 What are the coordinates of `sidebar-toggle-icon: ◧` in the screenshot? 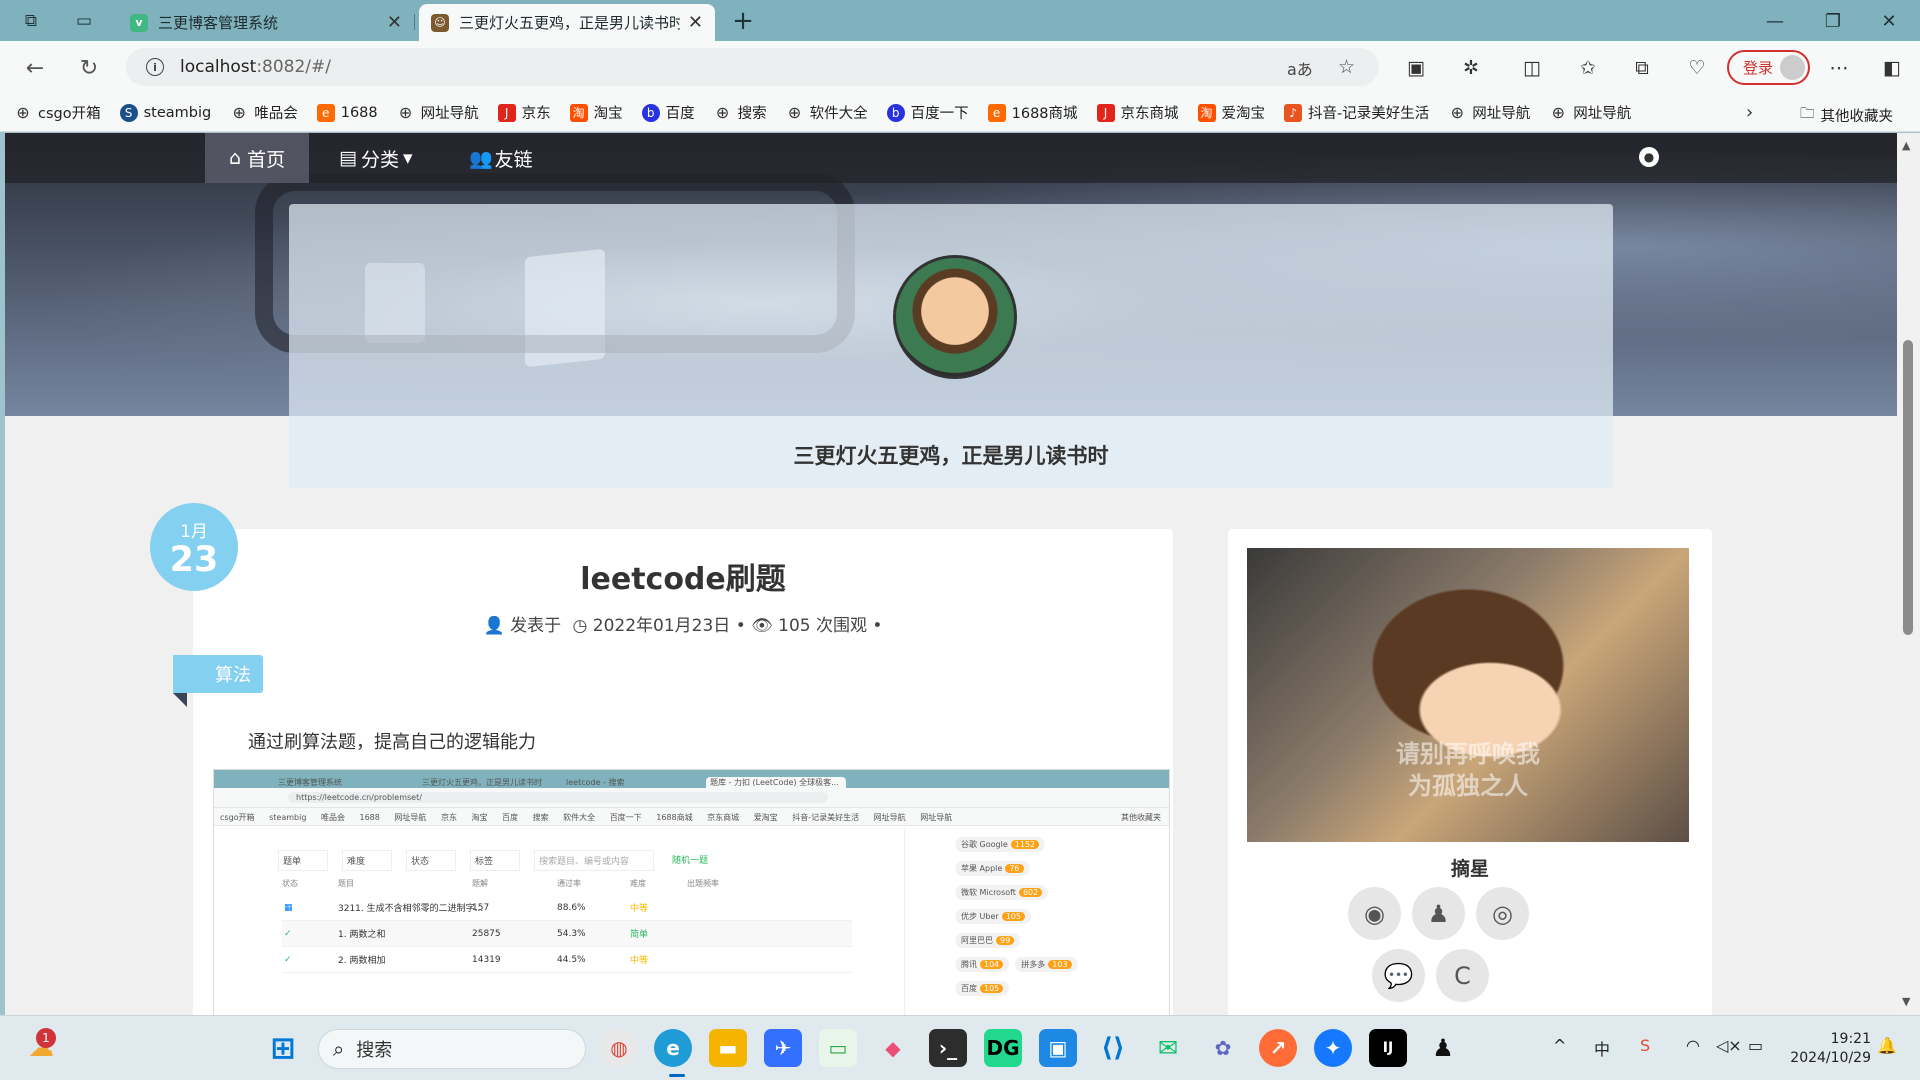 It's located at (1892, 68).